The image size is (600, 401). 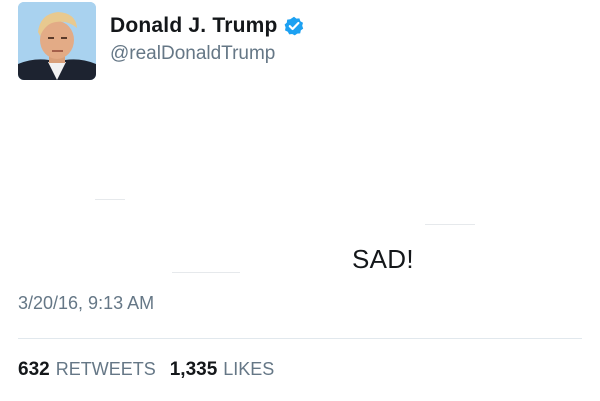 What do you see at coordinates (294, 26) in the screenshot?
I see `verified-badge-icon` at bounding box center [294, 26].